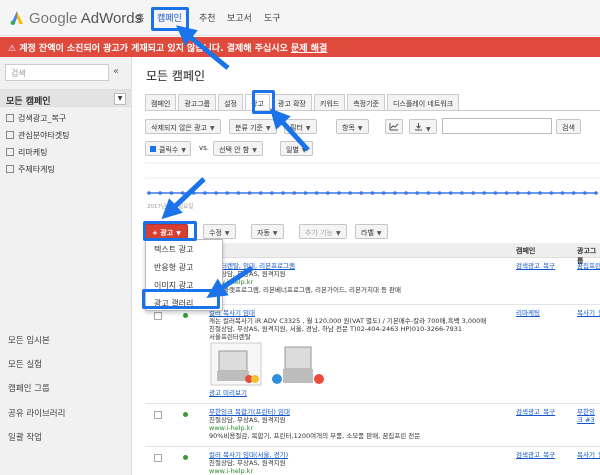  What do you see at coordinates (497, 126) in the screenshot?
I see `search-input` at bounding box center [497, 126].